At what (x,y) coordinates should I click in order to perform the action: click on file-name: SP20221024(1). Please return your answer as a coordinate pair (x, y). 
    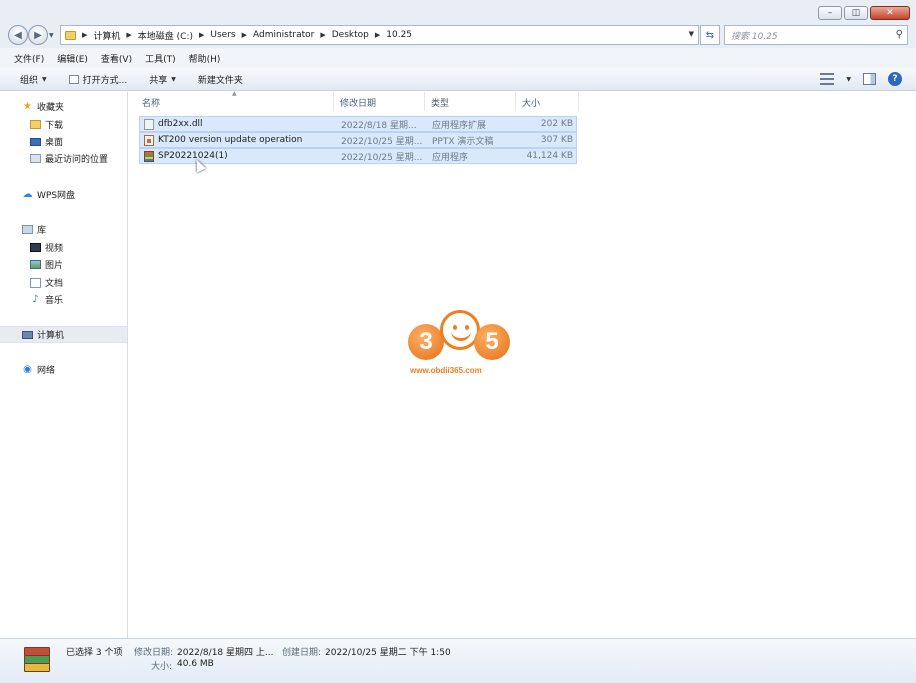
    Looking at the image, I should click on (193, 156).